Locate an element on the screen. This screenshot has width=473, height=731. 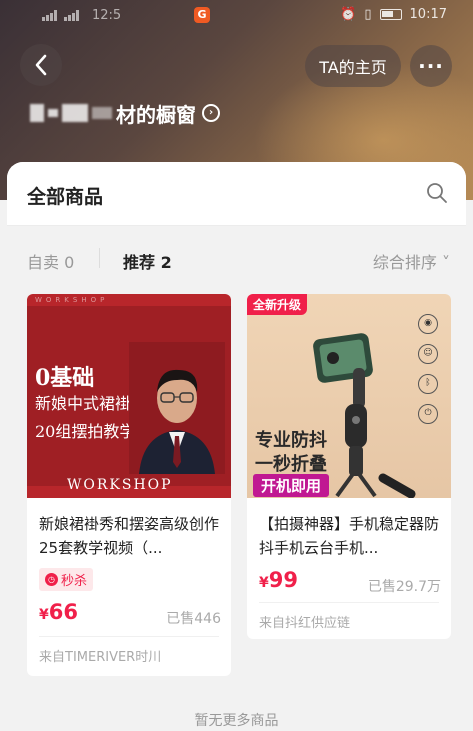
back-button is located at coordinates (41, 65).